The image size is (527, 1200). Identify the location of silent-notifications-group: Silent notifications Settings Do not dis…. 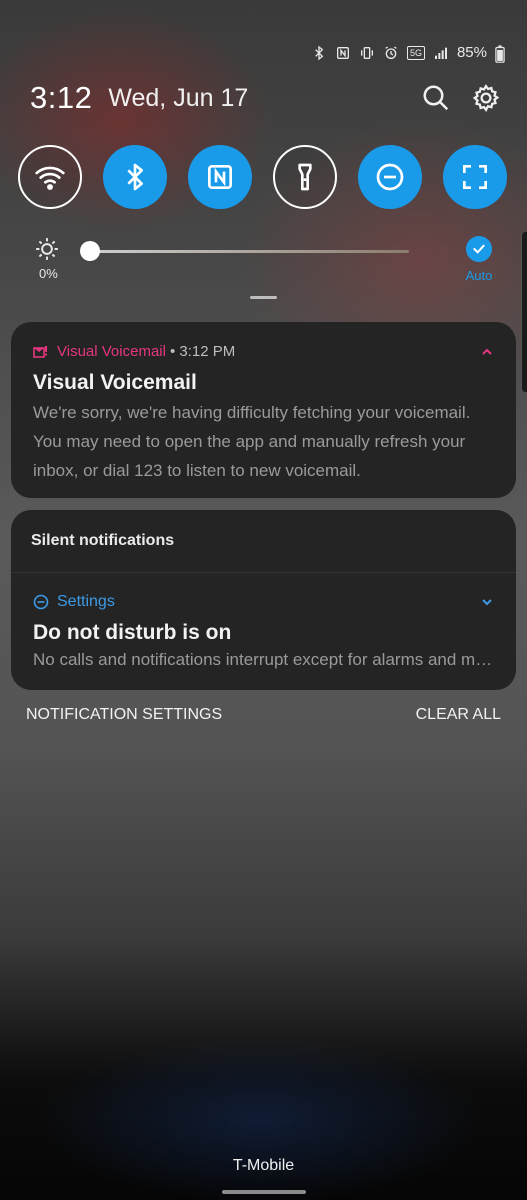
(263, 600).